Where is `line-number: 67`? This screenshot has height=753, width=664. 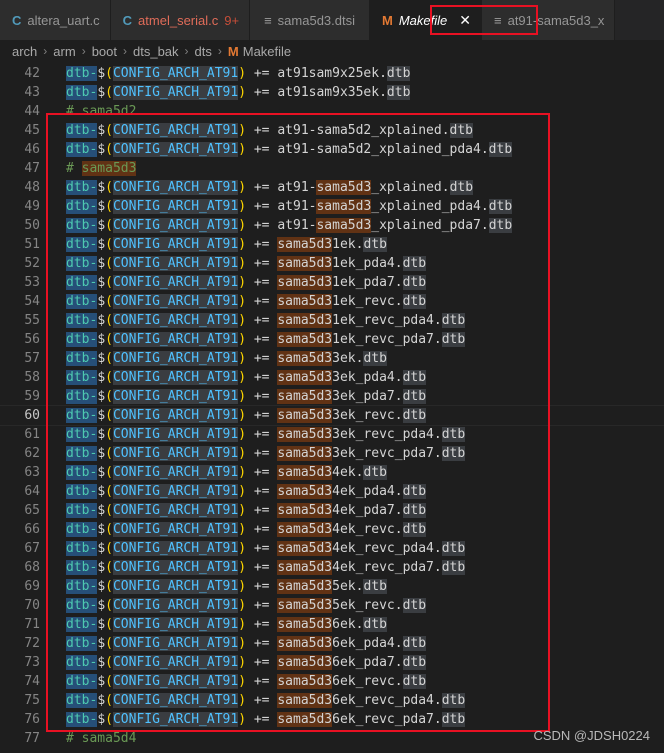 line-number: 67 is located at coordinates (32, 548).